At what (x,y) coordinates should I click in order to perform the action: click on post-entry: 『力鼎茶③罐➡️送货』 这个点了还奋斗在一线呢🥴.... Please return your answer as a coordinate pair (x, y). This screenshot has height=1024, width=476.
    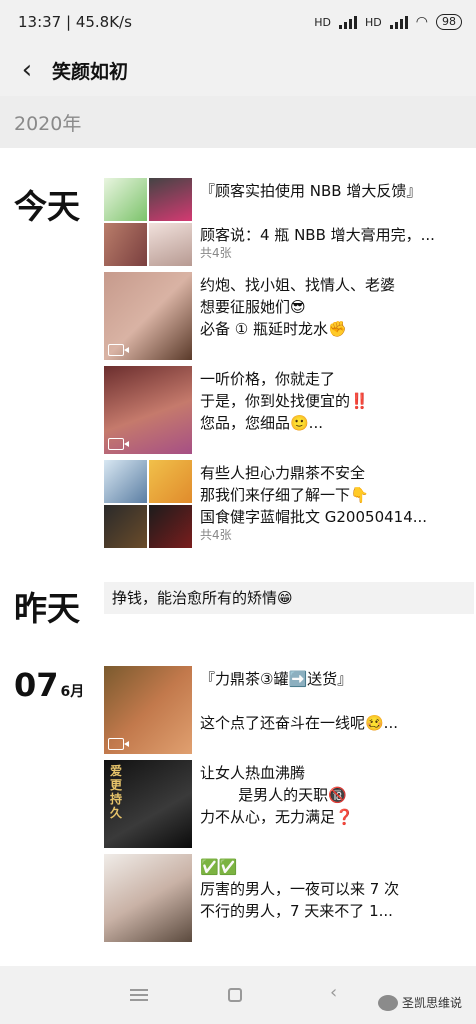
    Looking at the image, I should click on (284, 710).